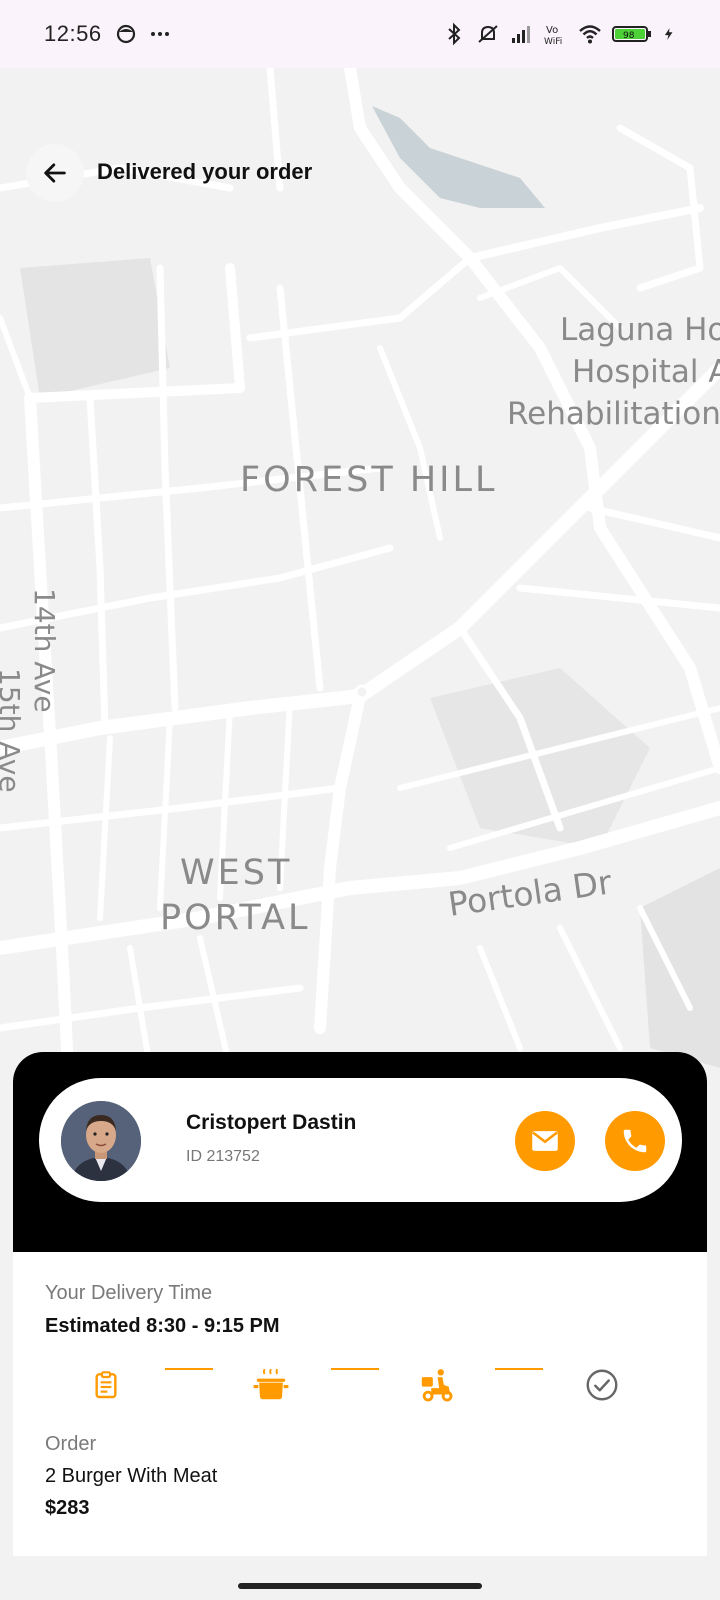 The width and height of the screenshot is (720, 1600). Describe the element at coordinates (67, 1508) in the screenshot. I see `order-price: $283` at that location.